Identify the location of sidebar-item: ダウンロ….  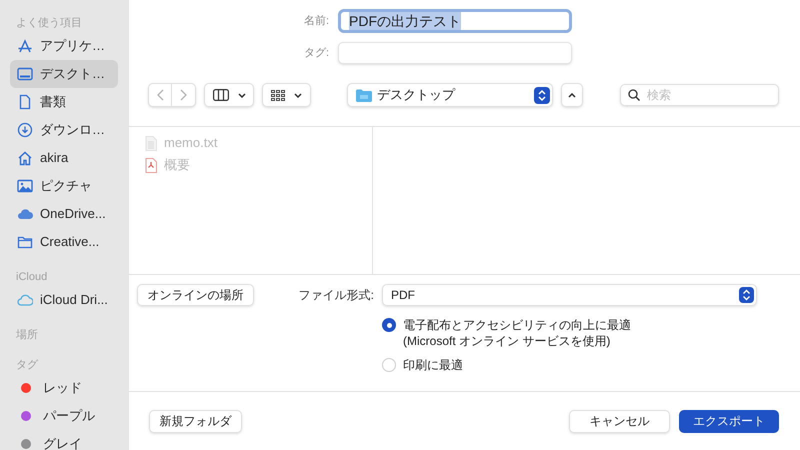
(64, 130).